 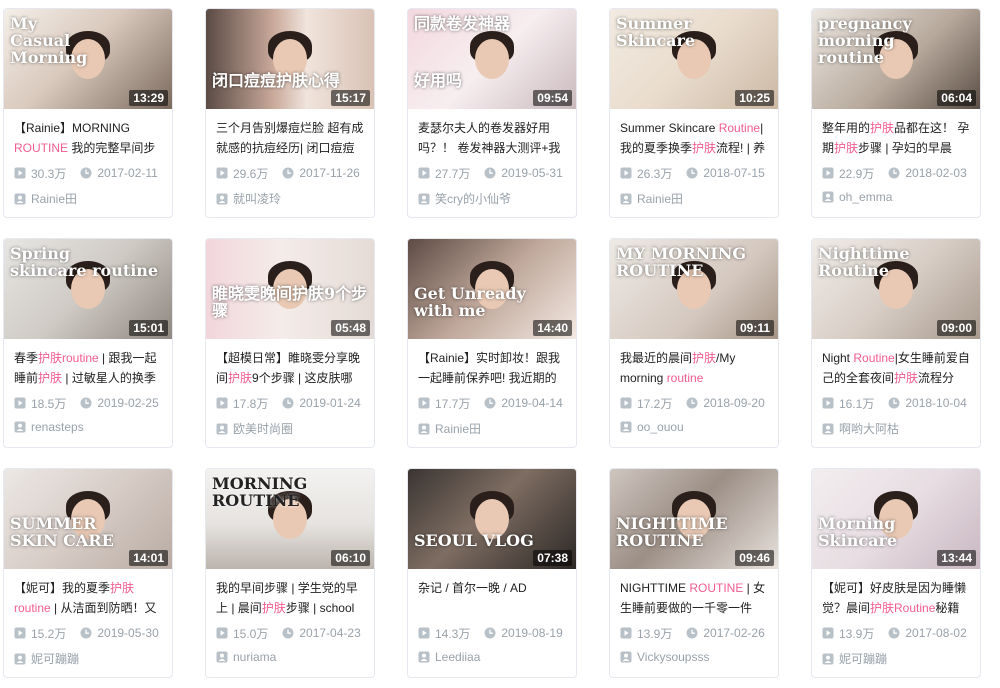 I want to click on uploader-name: Vickysoupsss, so click(x=673, y=657).